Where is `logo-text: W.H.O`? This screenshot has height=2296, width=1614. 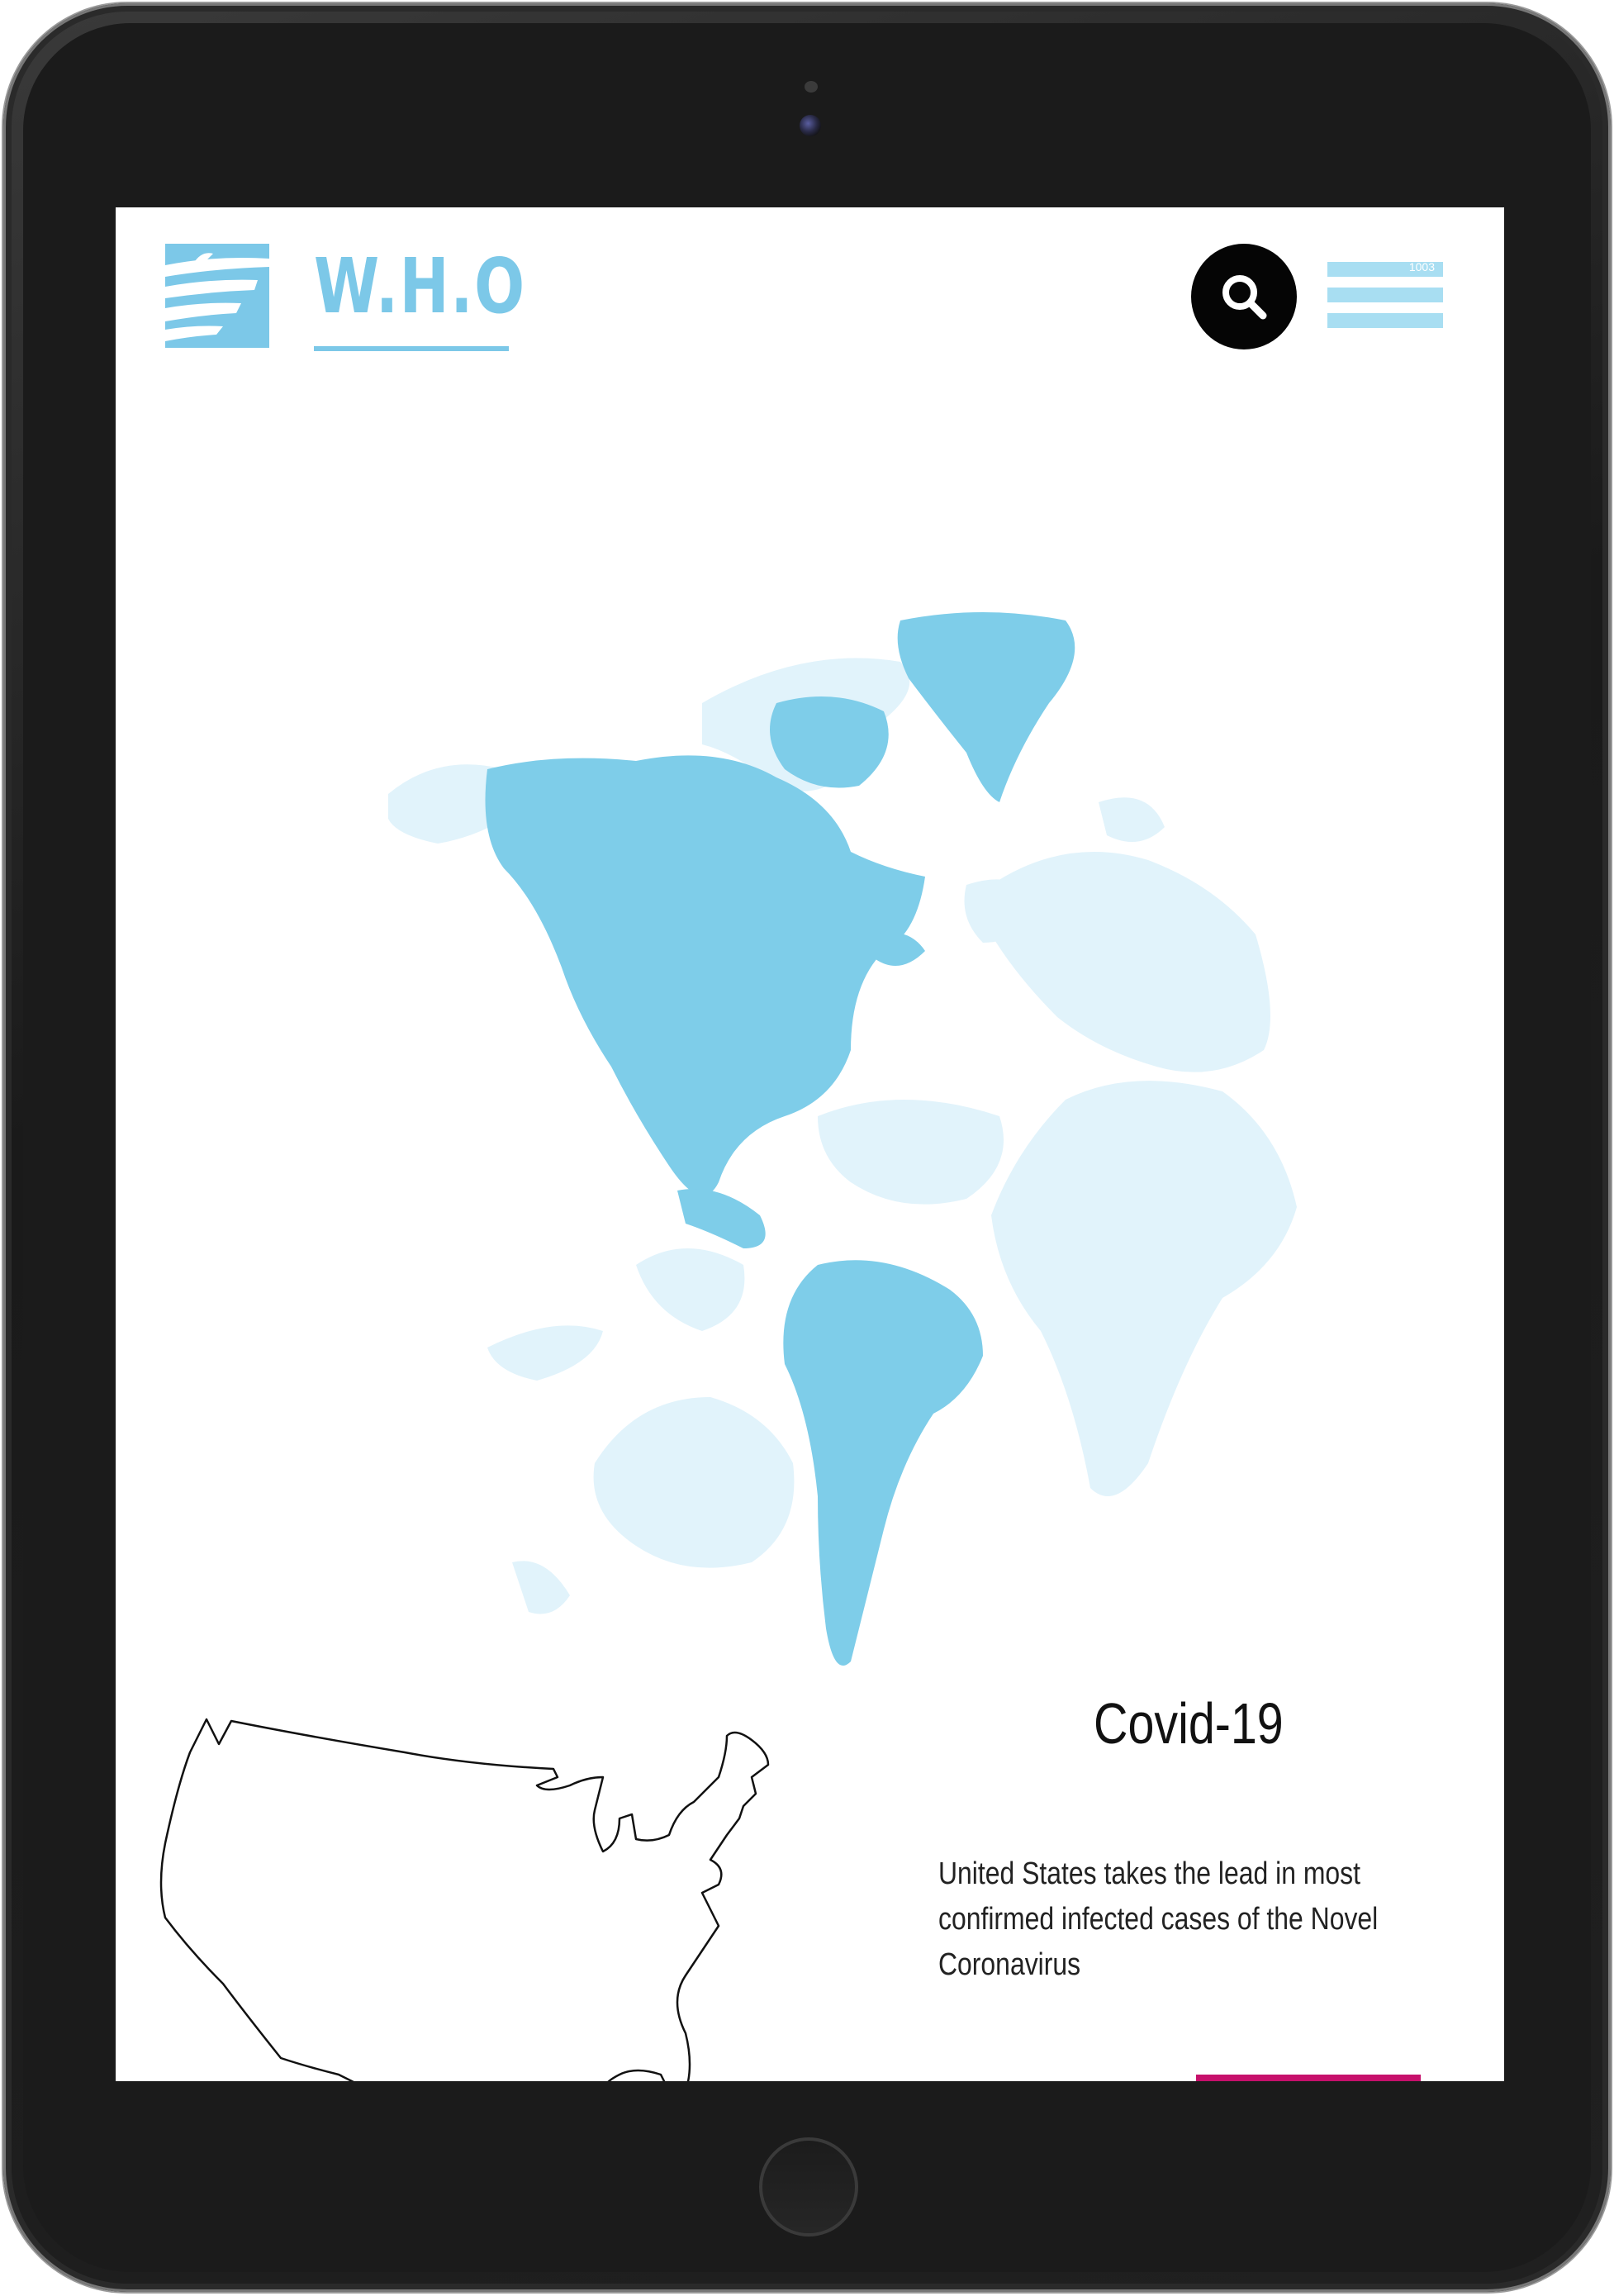 logo-text: W.H.O is located at coordinates (420, 287).